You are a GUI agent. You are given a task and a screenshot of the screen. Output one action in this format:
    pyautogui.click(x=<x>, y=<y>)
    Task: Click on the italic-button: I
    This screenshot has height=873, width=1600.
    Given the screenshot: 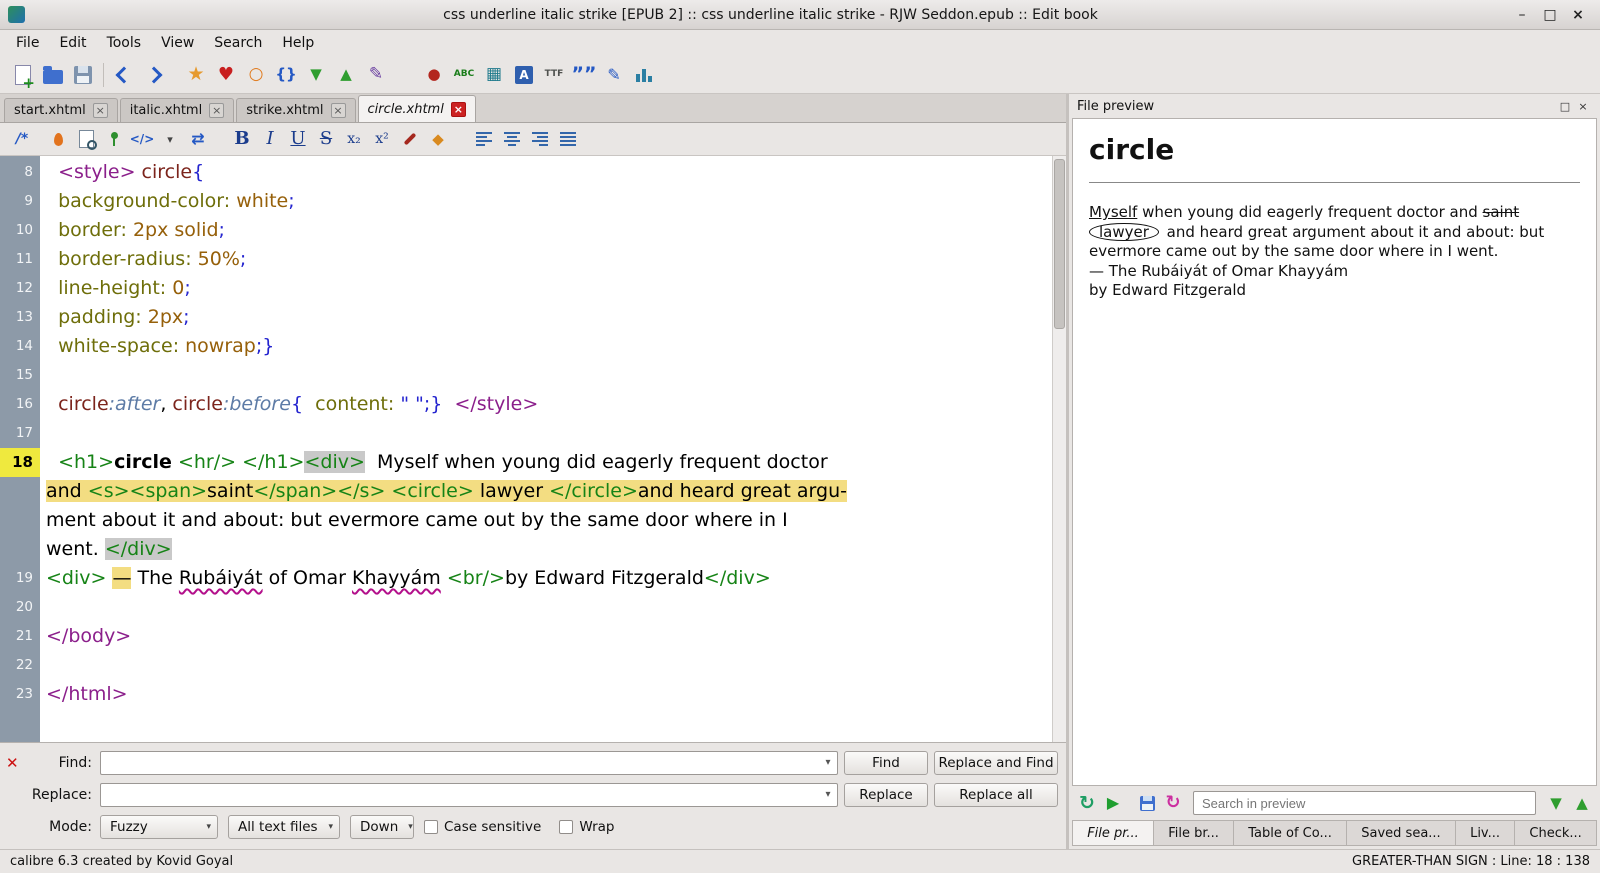 What is the action you would take?
    pyautogui.click(x=270, y=139)
    